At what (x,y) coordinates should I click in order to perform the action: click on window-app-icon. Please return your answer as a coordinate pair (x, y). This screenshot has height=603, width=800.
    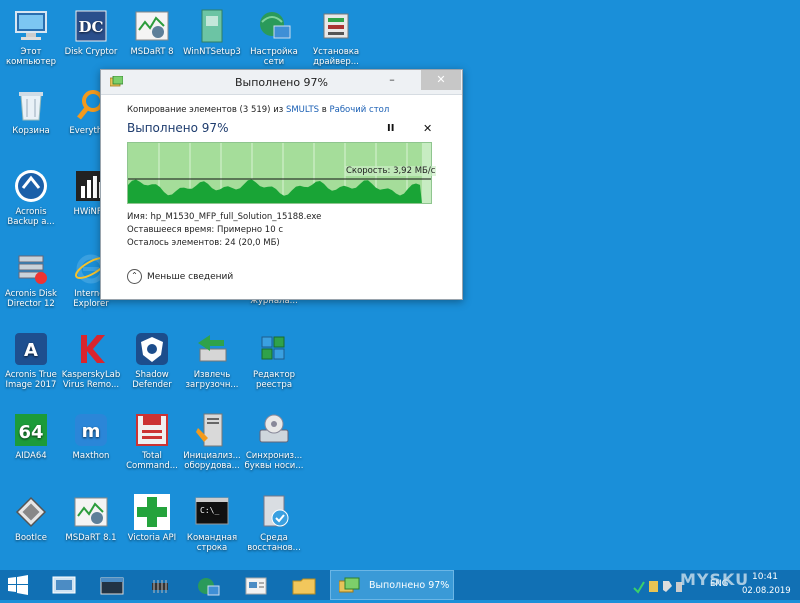
    Looking at the image, I should click on (112, 585).